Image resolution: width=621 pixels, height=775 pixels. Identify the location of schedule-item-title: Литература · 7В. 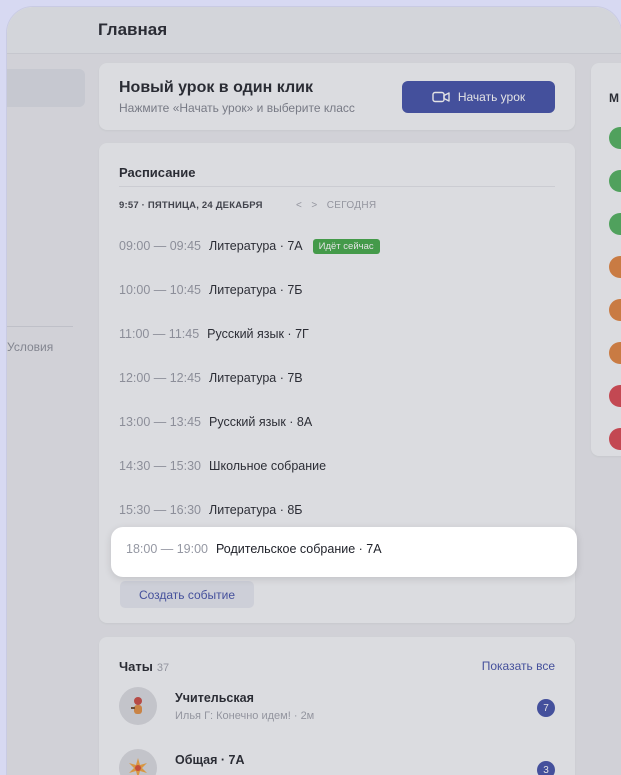
(256, 378).